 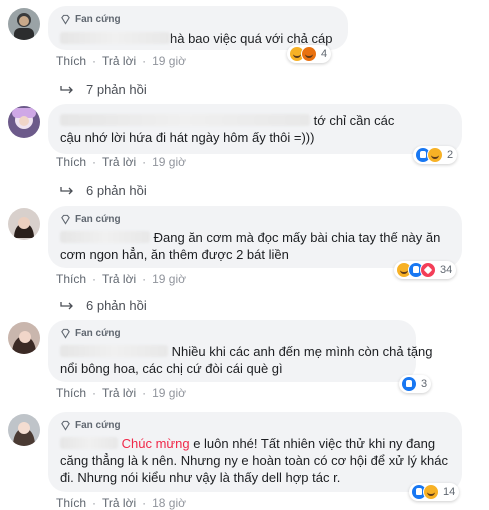 I want to click on reaction-summary: 3, so click(x=415, y=384).